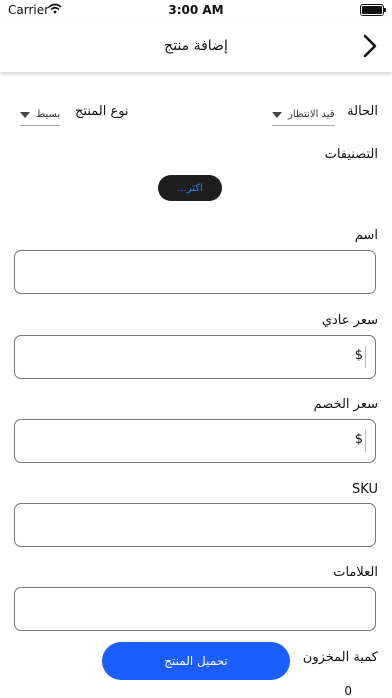 This screenshot has height=698, width=392. I want to click on status-dropdown: قيد الانتظار, so click(303, 117).